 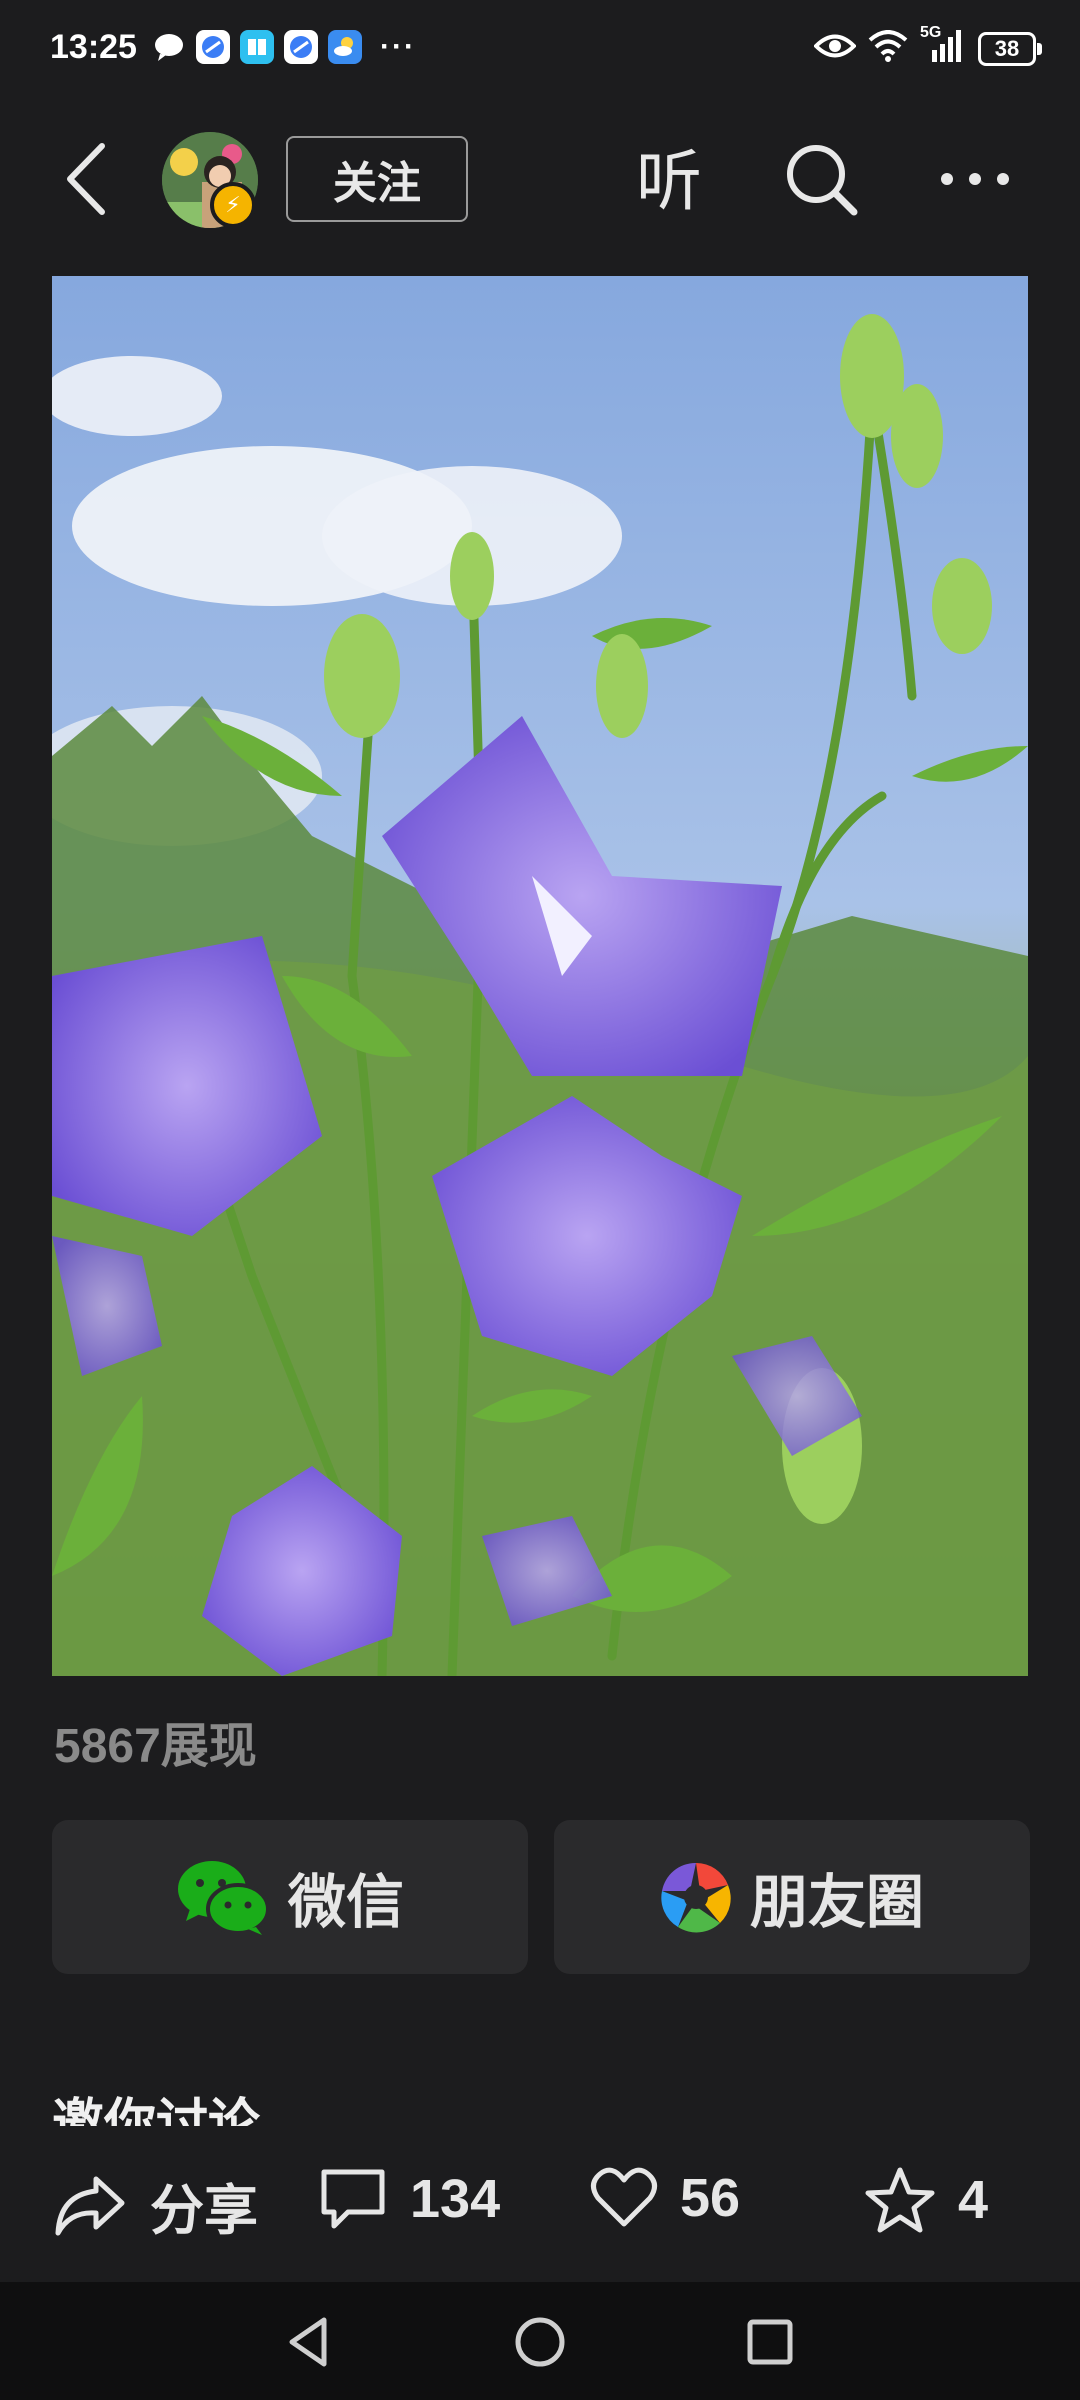 I want to click on listen-button: 听, so click(x=669, y=181).